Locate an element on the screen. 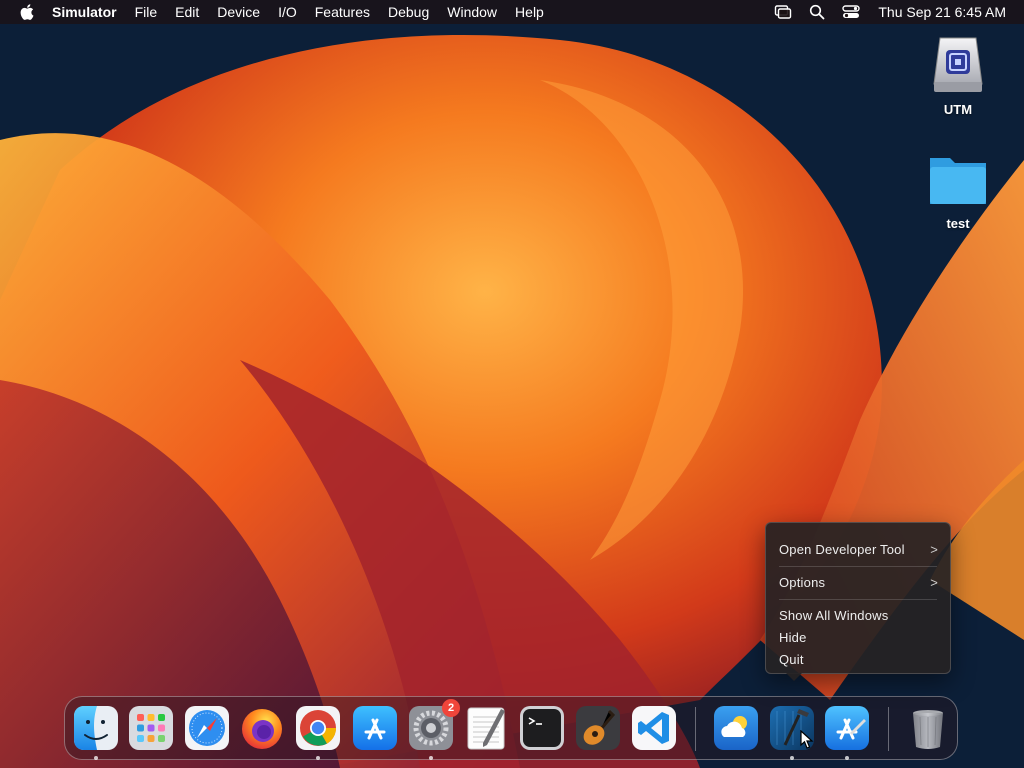 The width and height of the screenshot is (1024, 768). chrome-icon is located at coordinates (318, 728).